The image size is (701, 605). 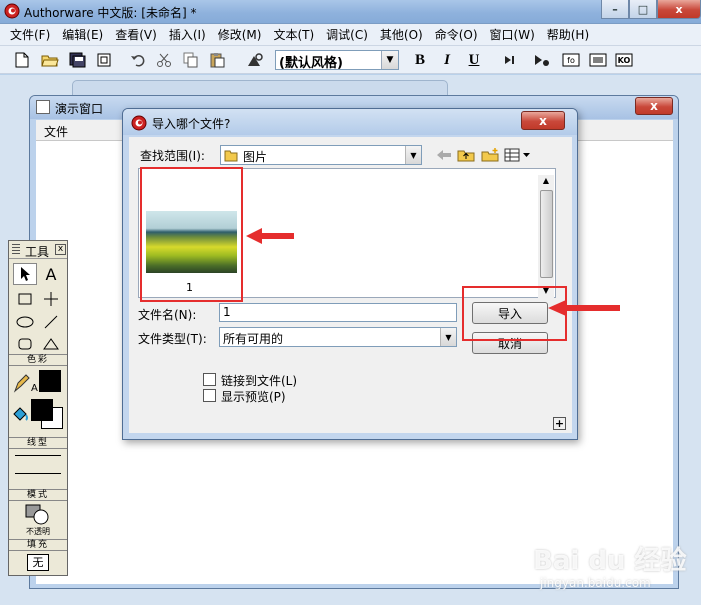 I want to click on functions-icon: fo, so click(x=571, y=60).